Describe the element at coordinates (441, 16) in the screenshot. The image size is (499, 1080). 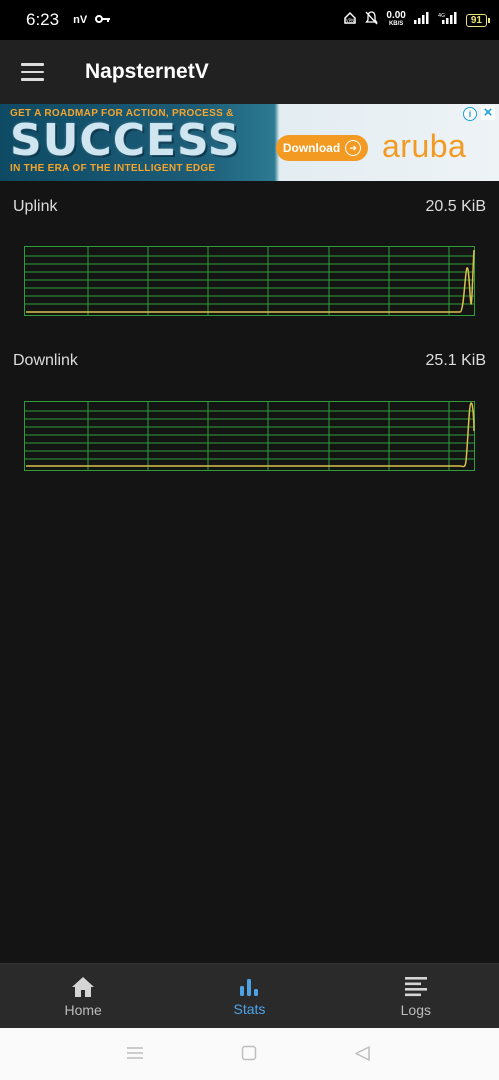
I see `svg-text: 4G` at that location.